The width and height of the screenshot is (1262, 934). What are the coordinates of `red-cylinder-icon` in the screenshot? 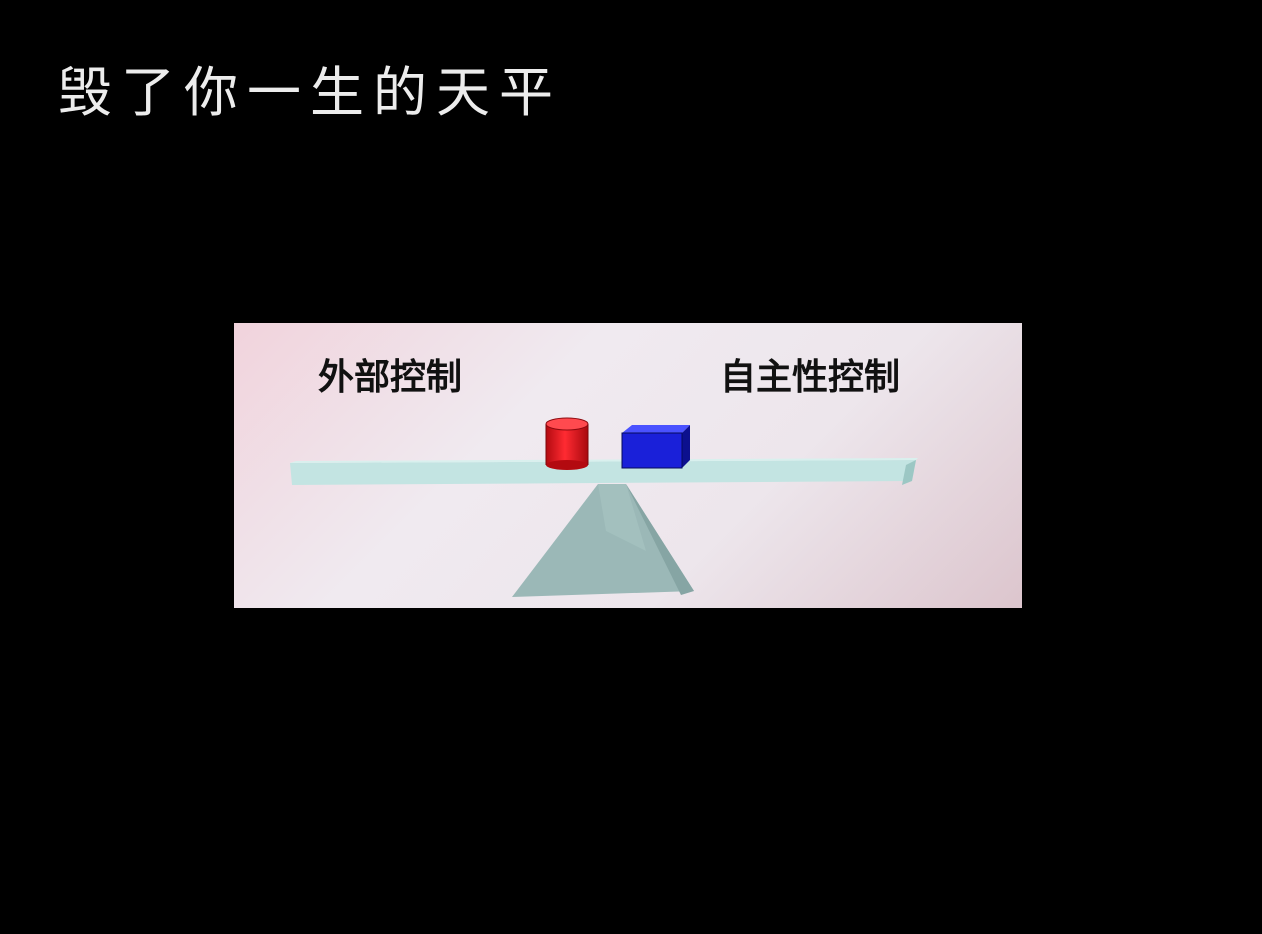 It's located at (567, 443).